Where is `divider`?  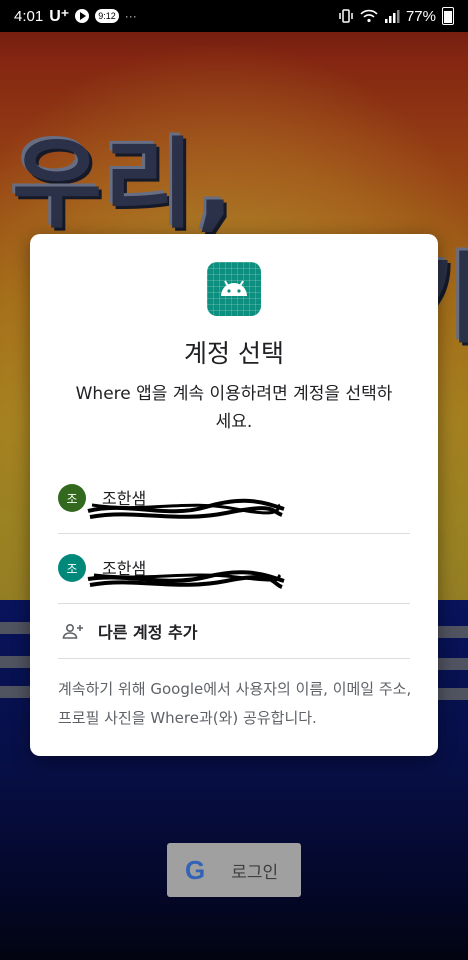 divider is located at coordinates (234, 658).